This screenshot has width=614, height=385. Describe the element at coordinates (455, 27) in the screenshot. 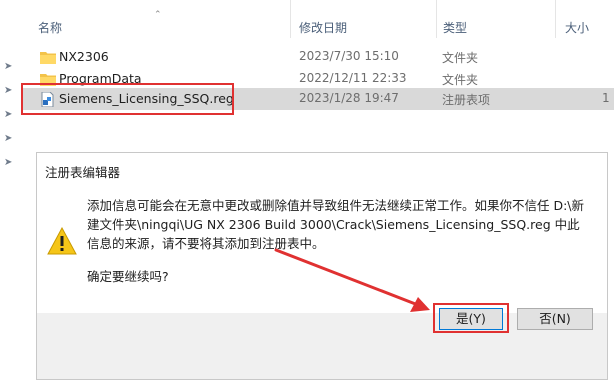

I see `column-header-type: 类型` at that location.